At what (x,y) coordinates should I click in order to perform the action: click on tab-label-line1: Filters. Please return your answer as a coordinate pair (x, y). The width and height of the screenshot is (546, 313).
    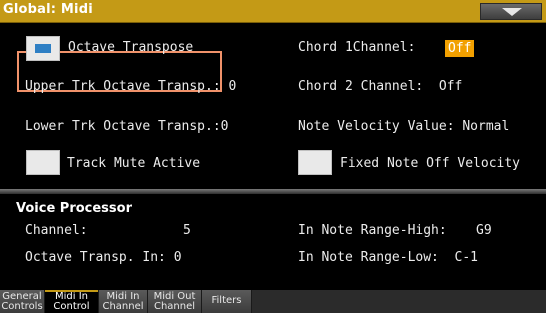
    Looking at the image, I should click on (226, 300).